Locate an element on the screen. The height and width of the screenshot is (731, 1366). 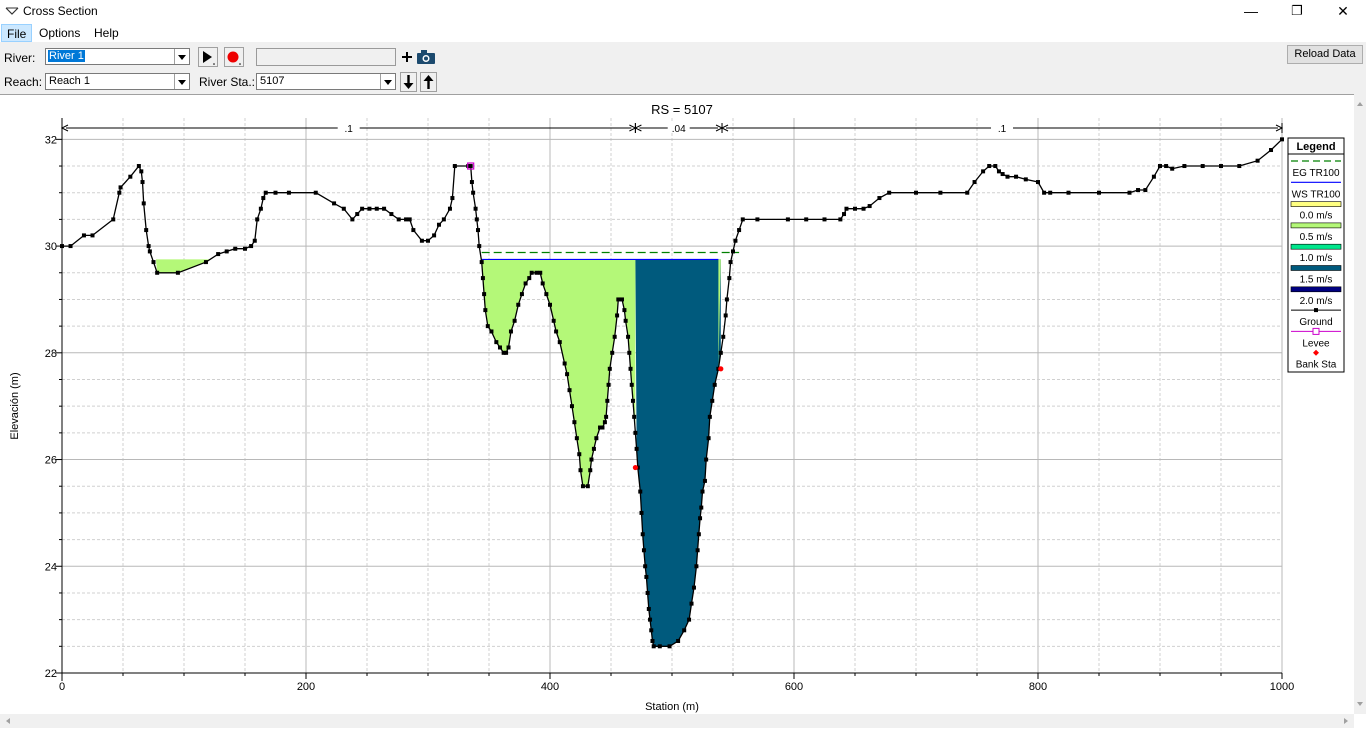
scroll-left-icon is located at coordinates (8, 721).